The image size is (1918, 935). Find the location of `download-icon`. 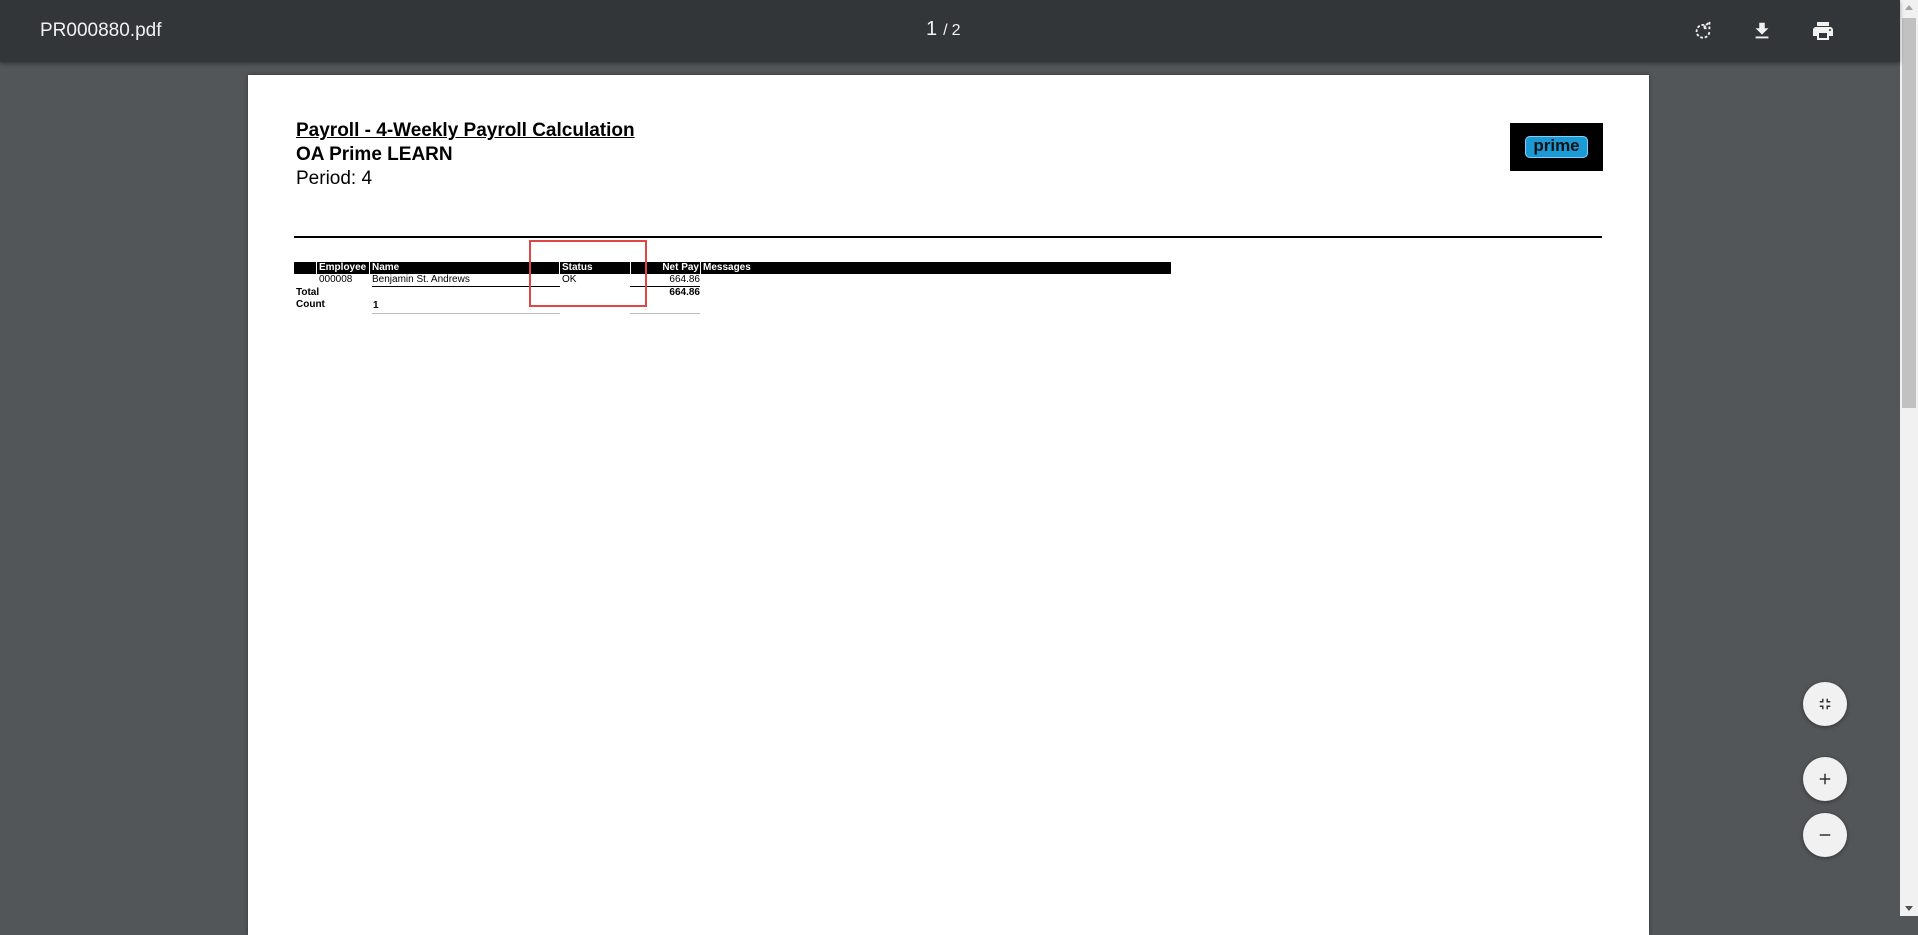

download-icon is located at coordinates (1762, 30).